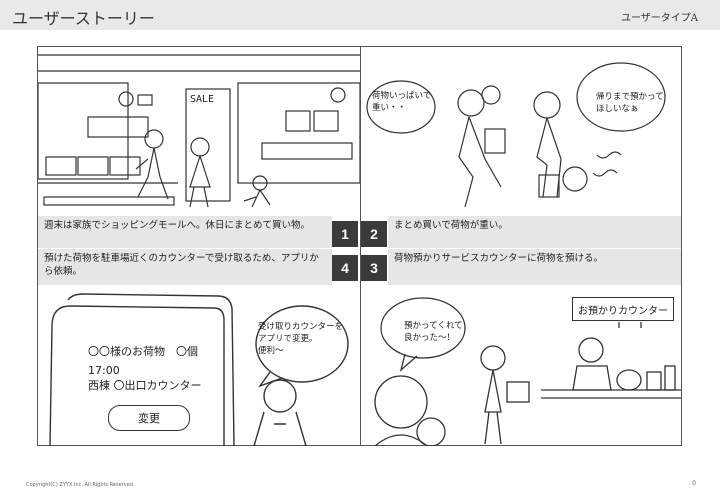 Image resolution: width=720 pixels, height=498 pixels. Describe the element at coordinates (374, 268) in the screenshot. I see `panel-3-number: 3` at that location.